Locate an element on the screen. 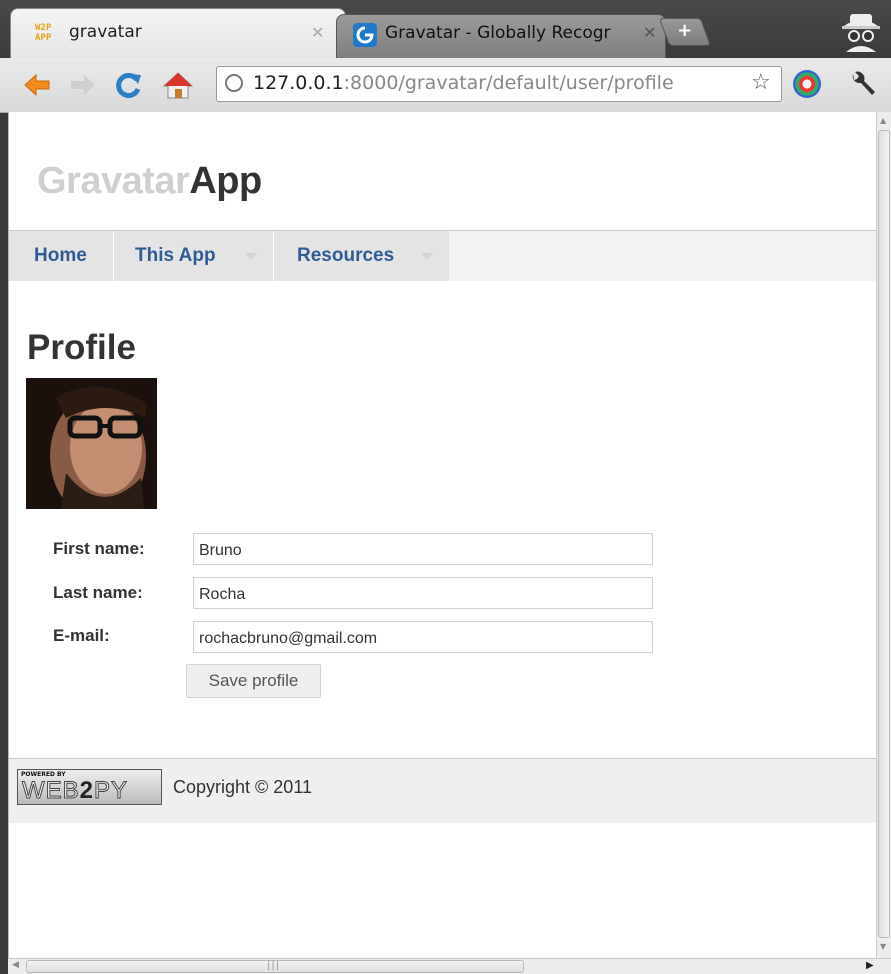 This screenshot has height=974, width=891. copyright-text: Copyright © 2011 is located at coordinates (243, 787).